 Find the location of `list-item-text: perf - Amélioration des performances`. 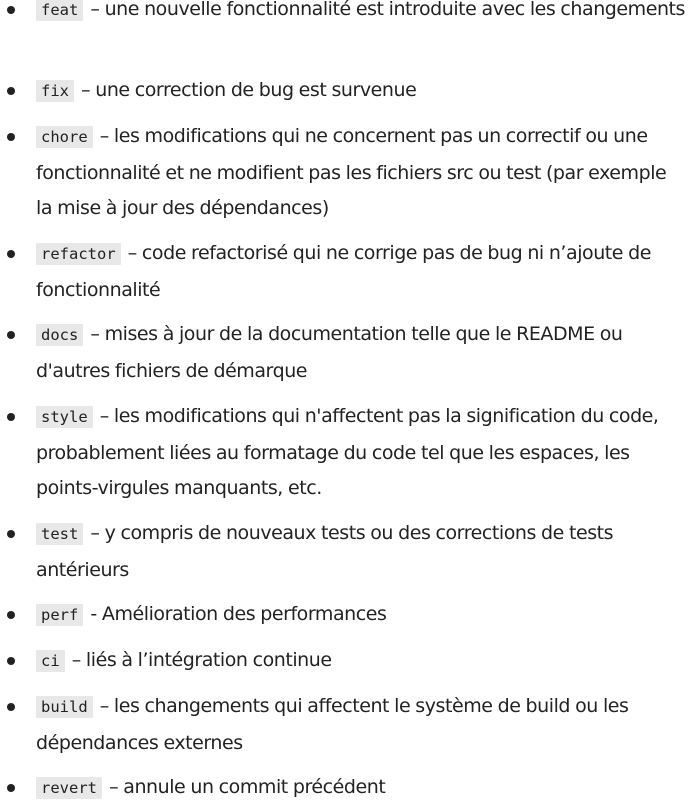

list-item-text: perf - Amélioration des performances is located at coordinates (361, 615).